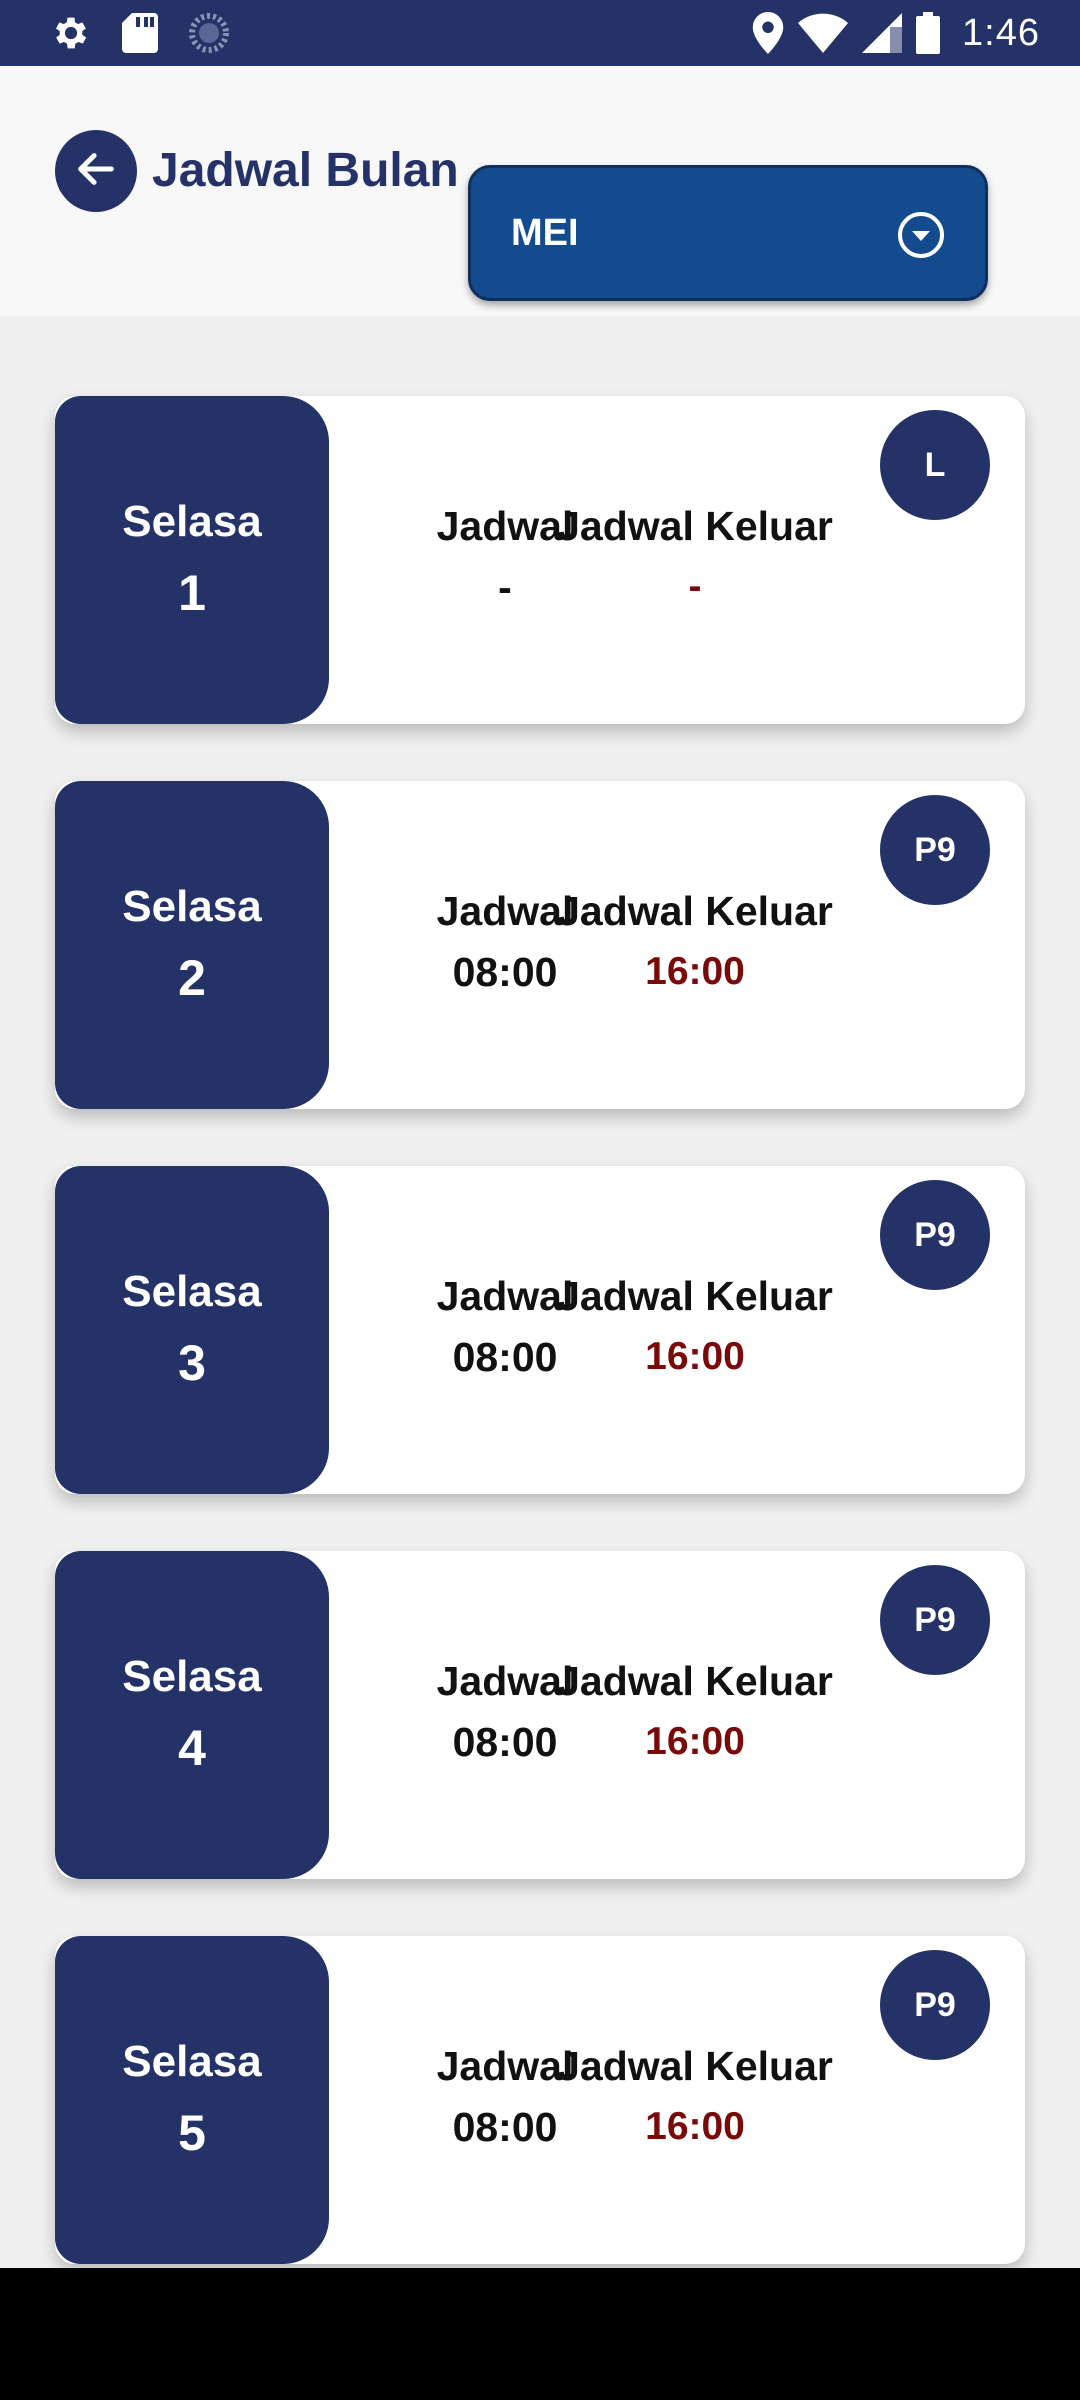 Image resolution: width=1080 pixels, height=2400 pixels. Describe the element at coordinates (540, 2334) in the screenshot. I see `navigation-bar` at that location.